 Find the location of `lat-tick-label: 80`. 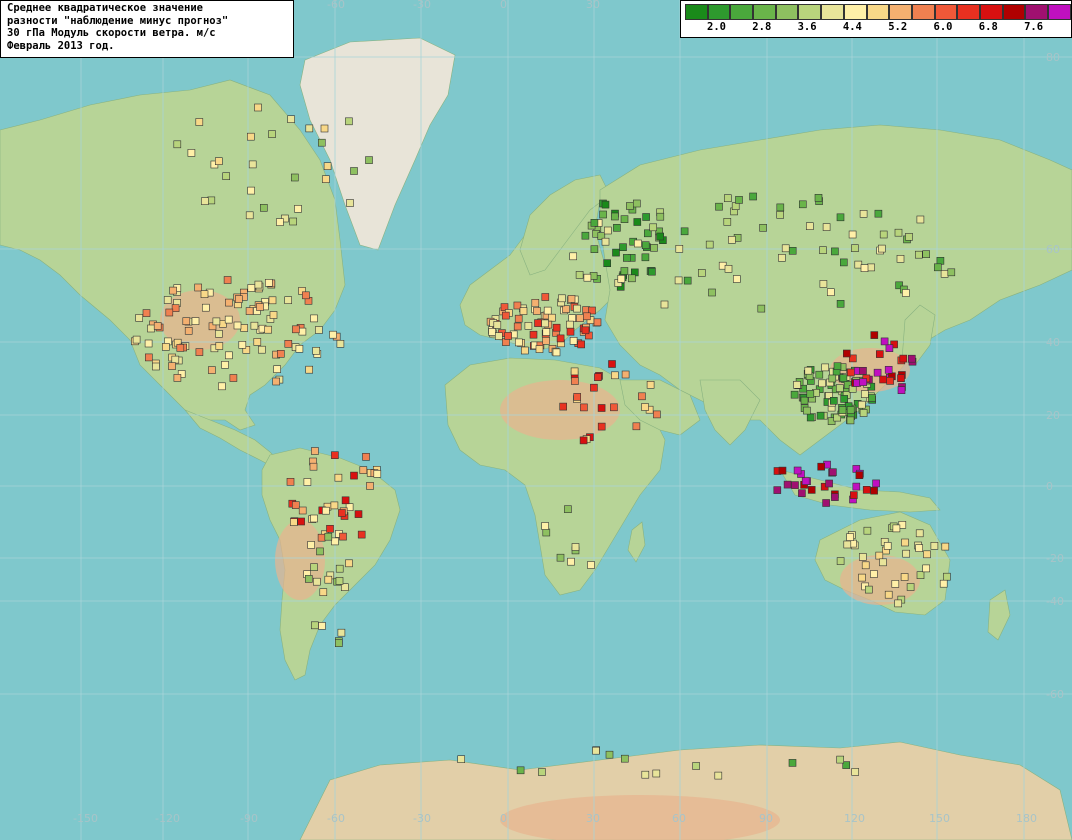

lat-tick-label: 80 is located at coordinates (1053, 57).